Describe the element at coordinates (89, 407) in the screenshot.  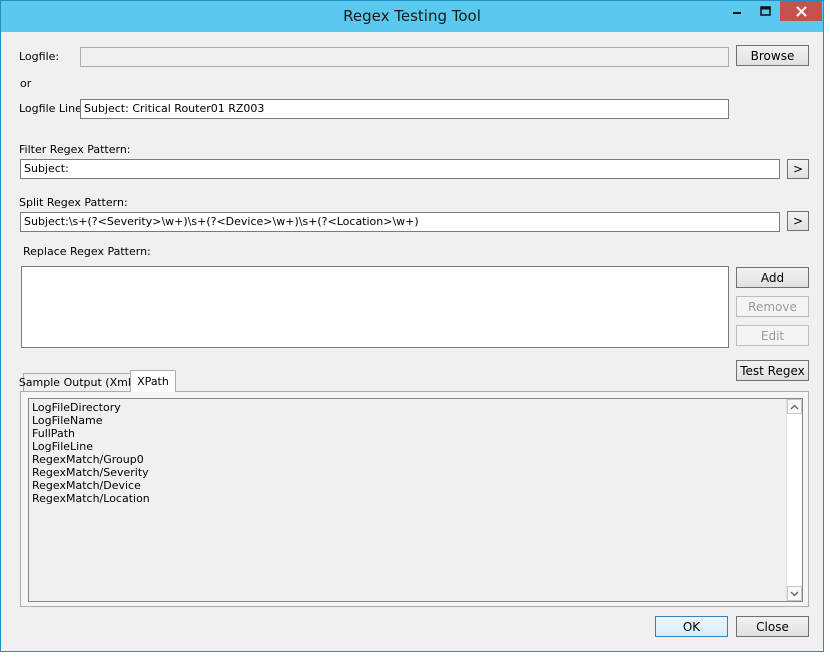
I see `list-item: LogFileDirectory` at that location.